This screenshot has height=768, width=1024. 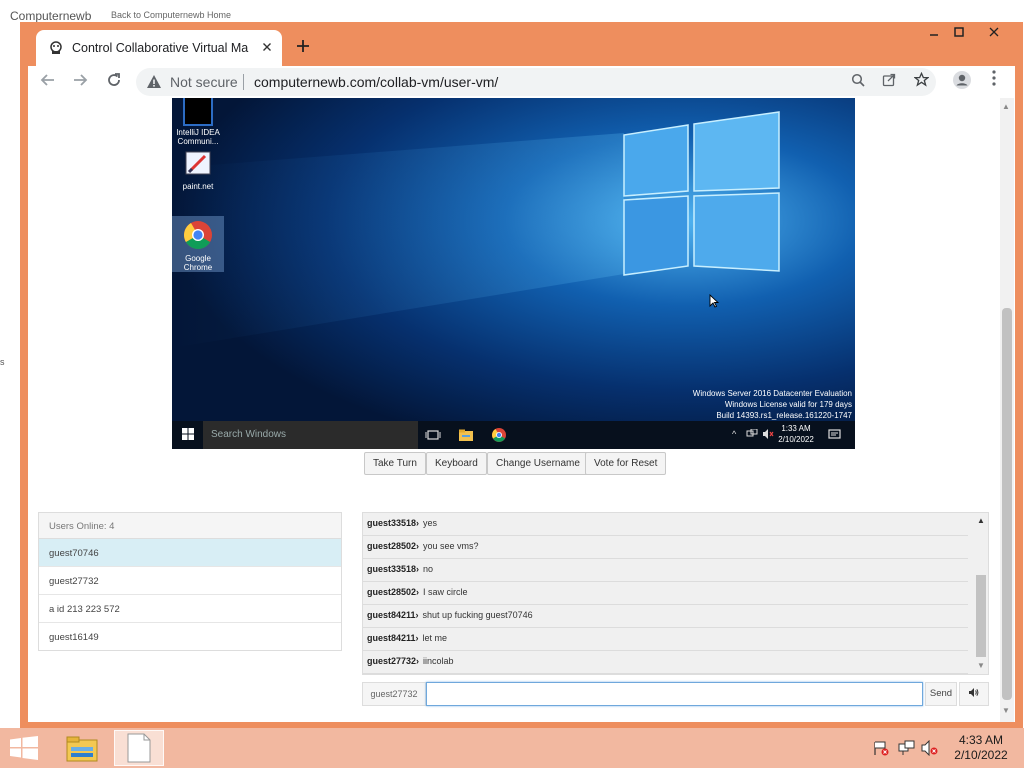 What do you see at coordinates (941, 694) in the screenshot?
I see `chat-send-button: Send` at bounding box center [941, 694].